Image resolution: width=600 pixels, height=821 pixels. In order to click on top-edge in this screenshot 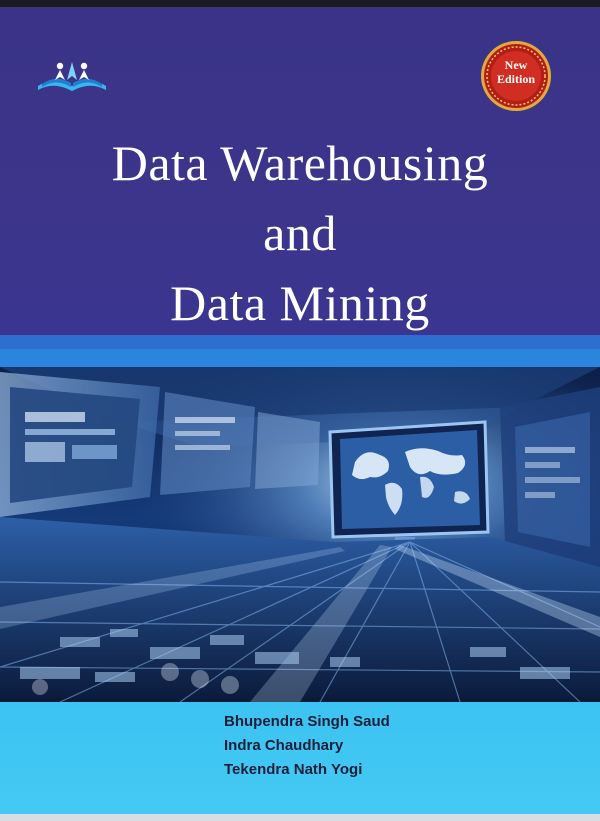, I will do `click(300, 3)`.